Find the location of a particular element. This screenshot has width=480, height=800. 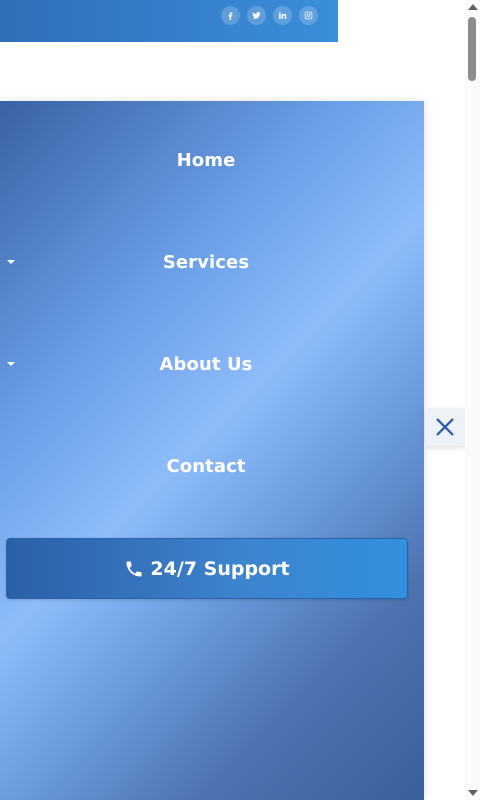

menu-item-home: Home is located at coordinates (206, 160).